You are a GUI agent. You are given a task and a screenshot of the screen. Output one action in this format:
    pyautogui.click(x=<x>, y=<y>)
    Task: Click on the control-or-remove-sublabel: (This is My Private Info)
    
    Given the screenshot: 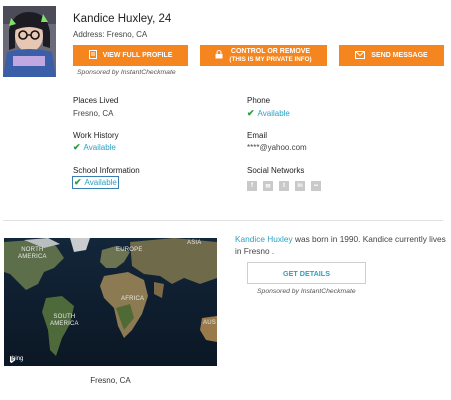 What is the action you would take?
    pyautogui.click(x=270, y=59)
    